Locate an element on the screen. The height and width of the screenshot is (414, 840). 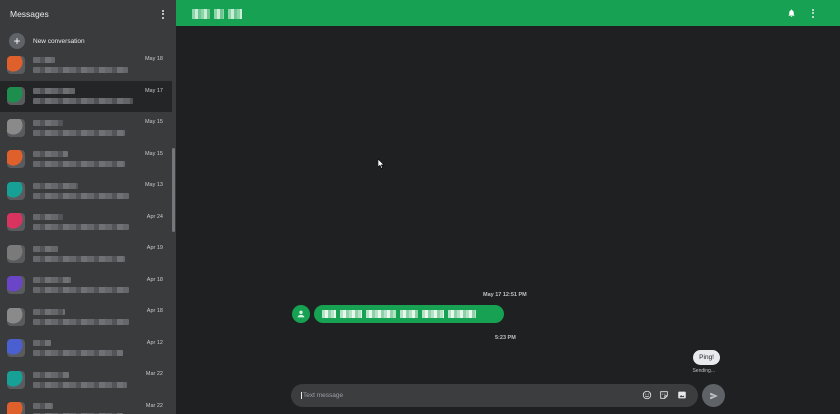
conversation-item: Apr 19 is located at coordinates (86, 254).